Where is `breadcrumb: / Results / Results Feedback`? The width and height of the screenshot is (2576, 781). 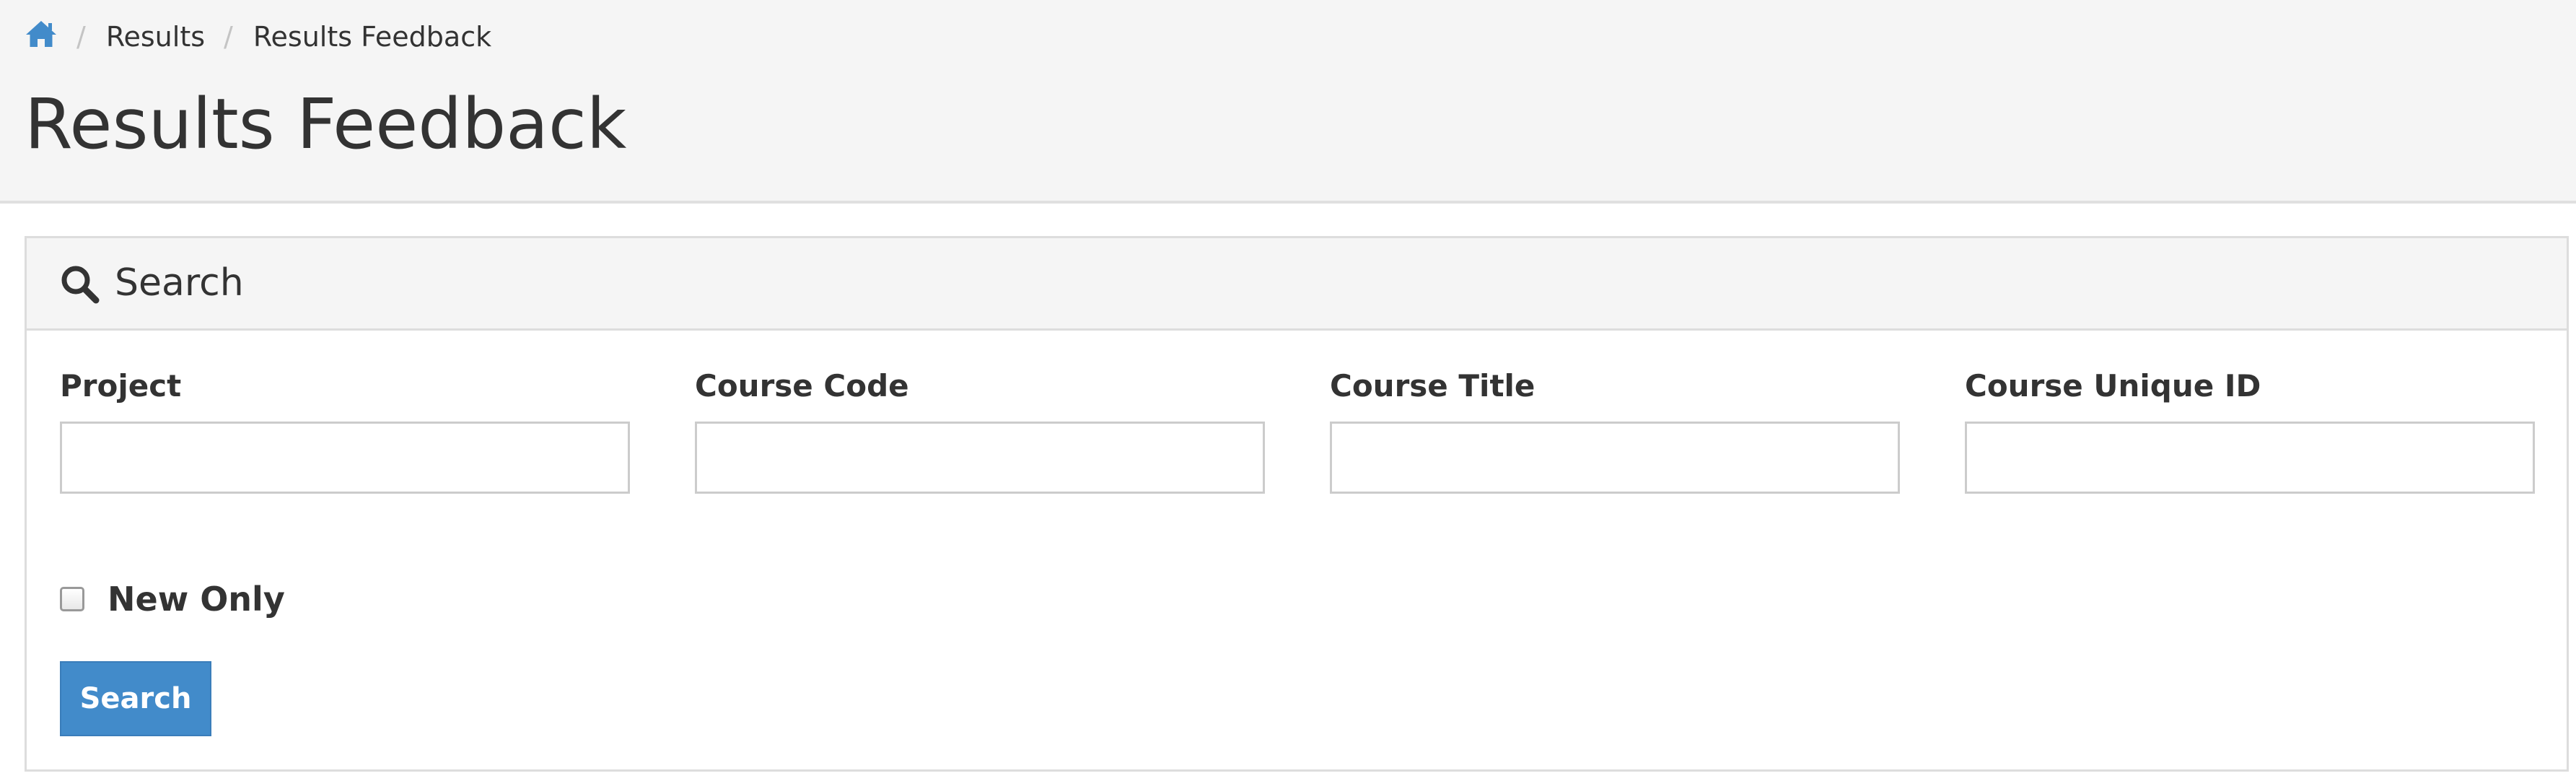
breadcrumb: / Results / Results Feedback is located at coordinates (258, 36).